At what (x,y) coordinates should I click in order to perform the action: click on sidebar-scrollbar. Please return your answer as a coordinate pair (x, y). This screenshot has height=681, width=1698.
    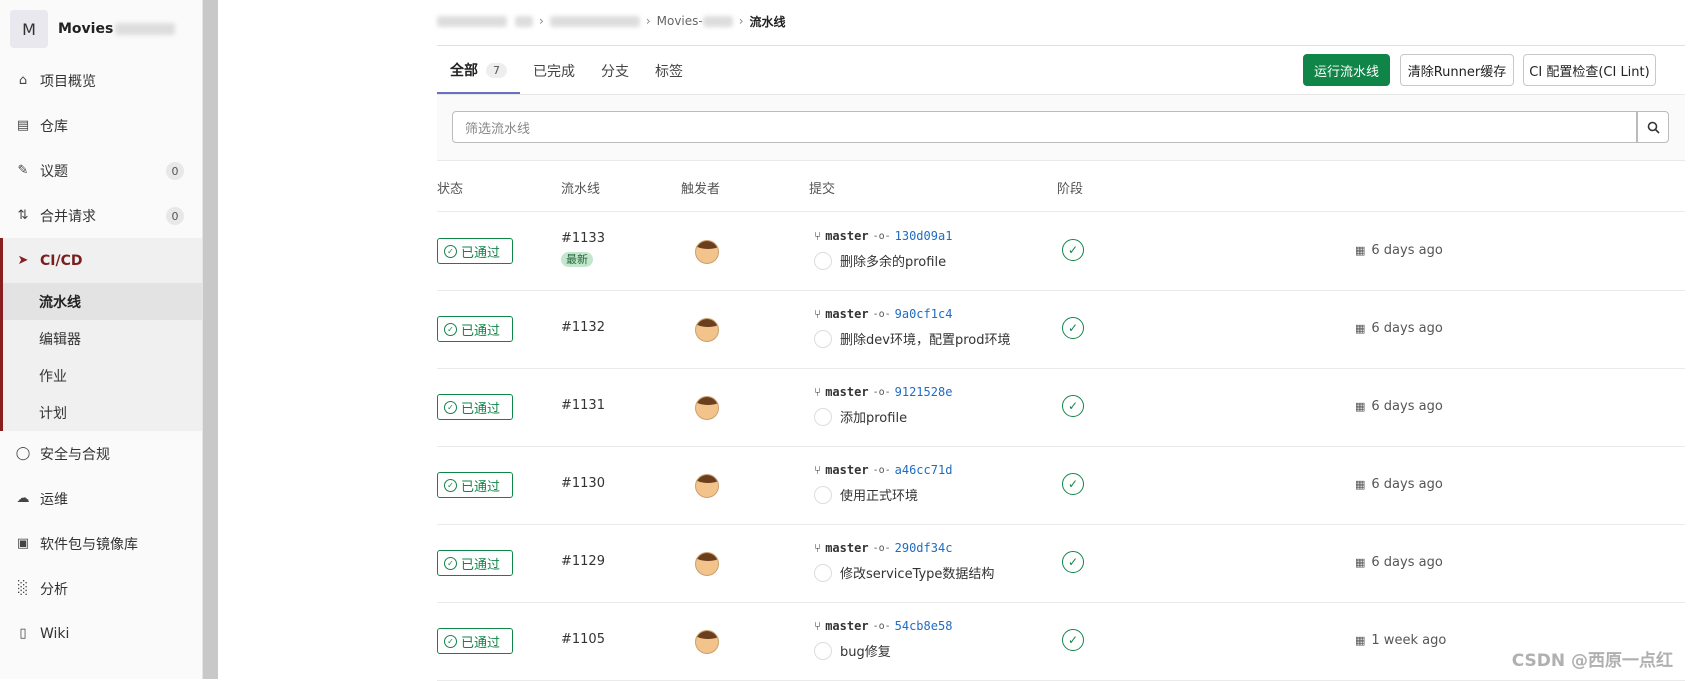
    Looking at the image, I should click on (210, 339).